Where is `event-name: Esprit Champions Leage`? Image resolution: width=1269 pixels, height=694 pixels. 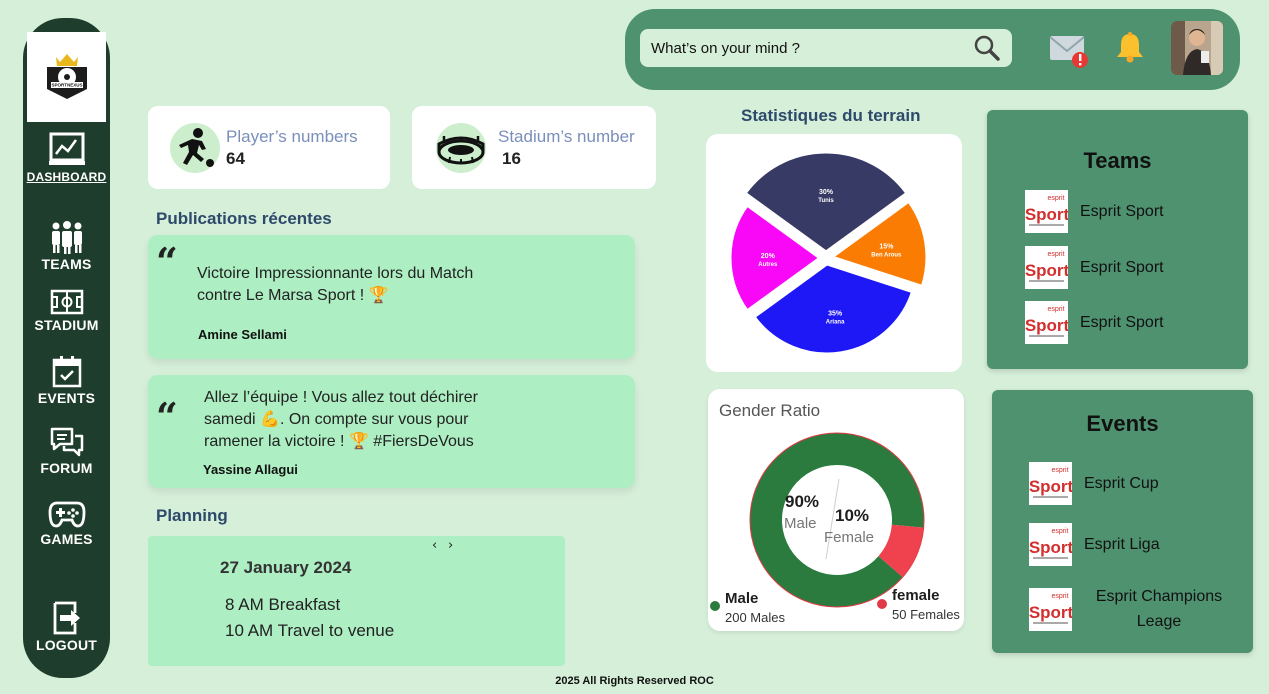 event-name: Esprit Champions Leage is located at coordinates (1159, 609).